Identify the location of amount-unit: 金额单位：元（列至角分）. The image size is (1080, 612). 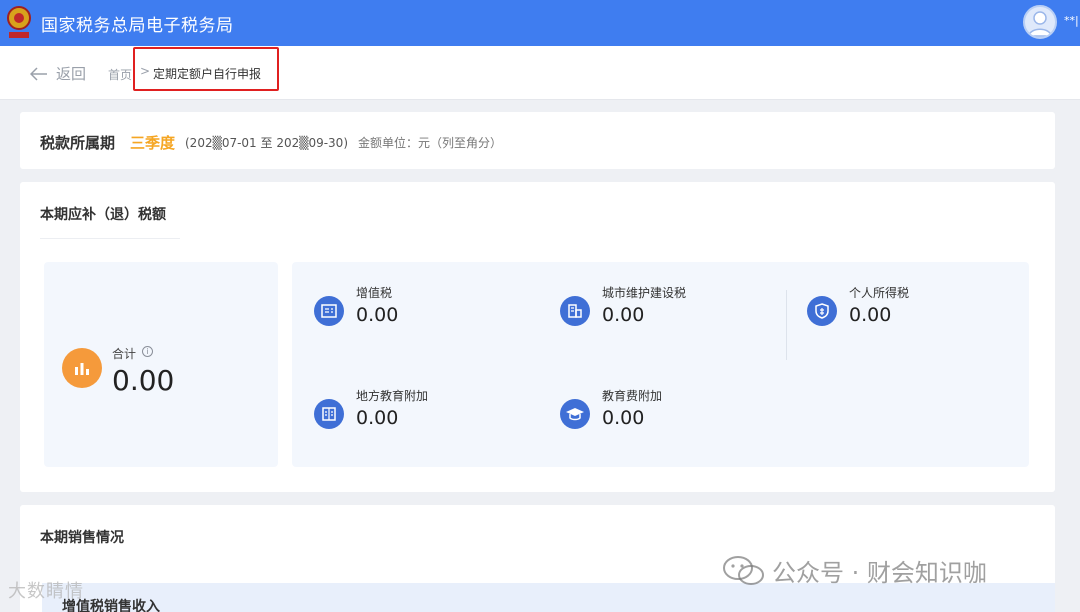
(430, 143).